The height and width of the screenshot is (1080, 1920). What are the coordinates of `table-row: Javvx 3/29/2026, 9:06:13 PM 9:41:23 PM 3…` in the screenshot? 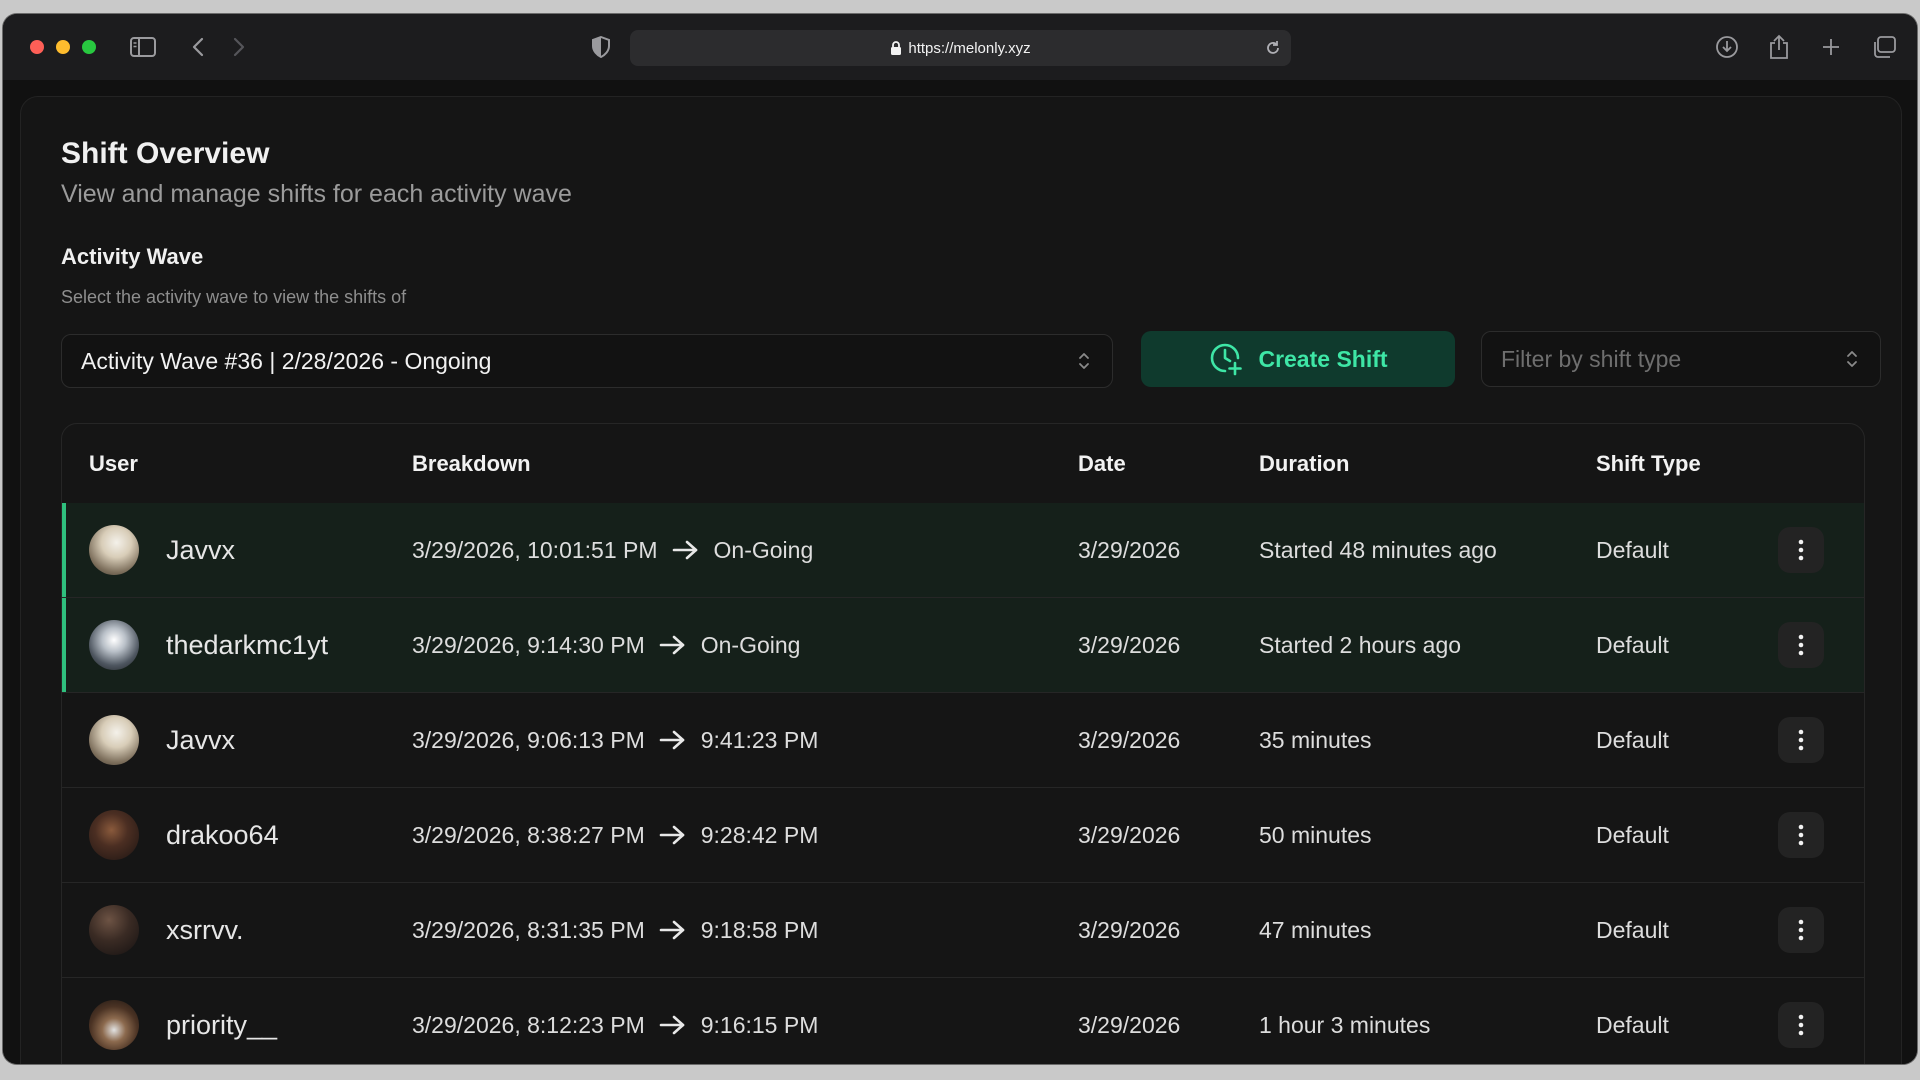 It's located at (963, 740).